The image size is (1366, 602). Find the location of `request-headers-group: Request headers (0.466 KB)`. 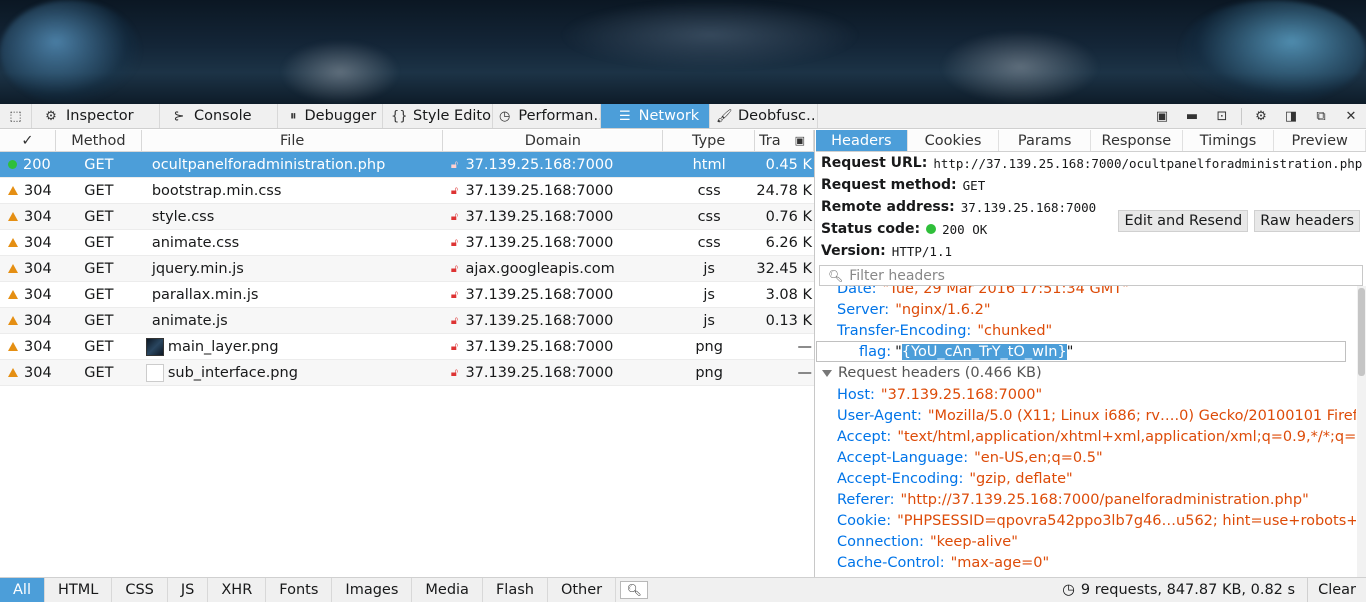

request-headers-group: Request headers (0.466 KB) is located at coordinates (1086, 373).